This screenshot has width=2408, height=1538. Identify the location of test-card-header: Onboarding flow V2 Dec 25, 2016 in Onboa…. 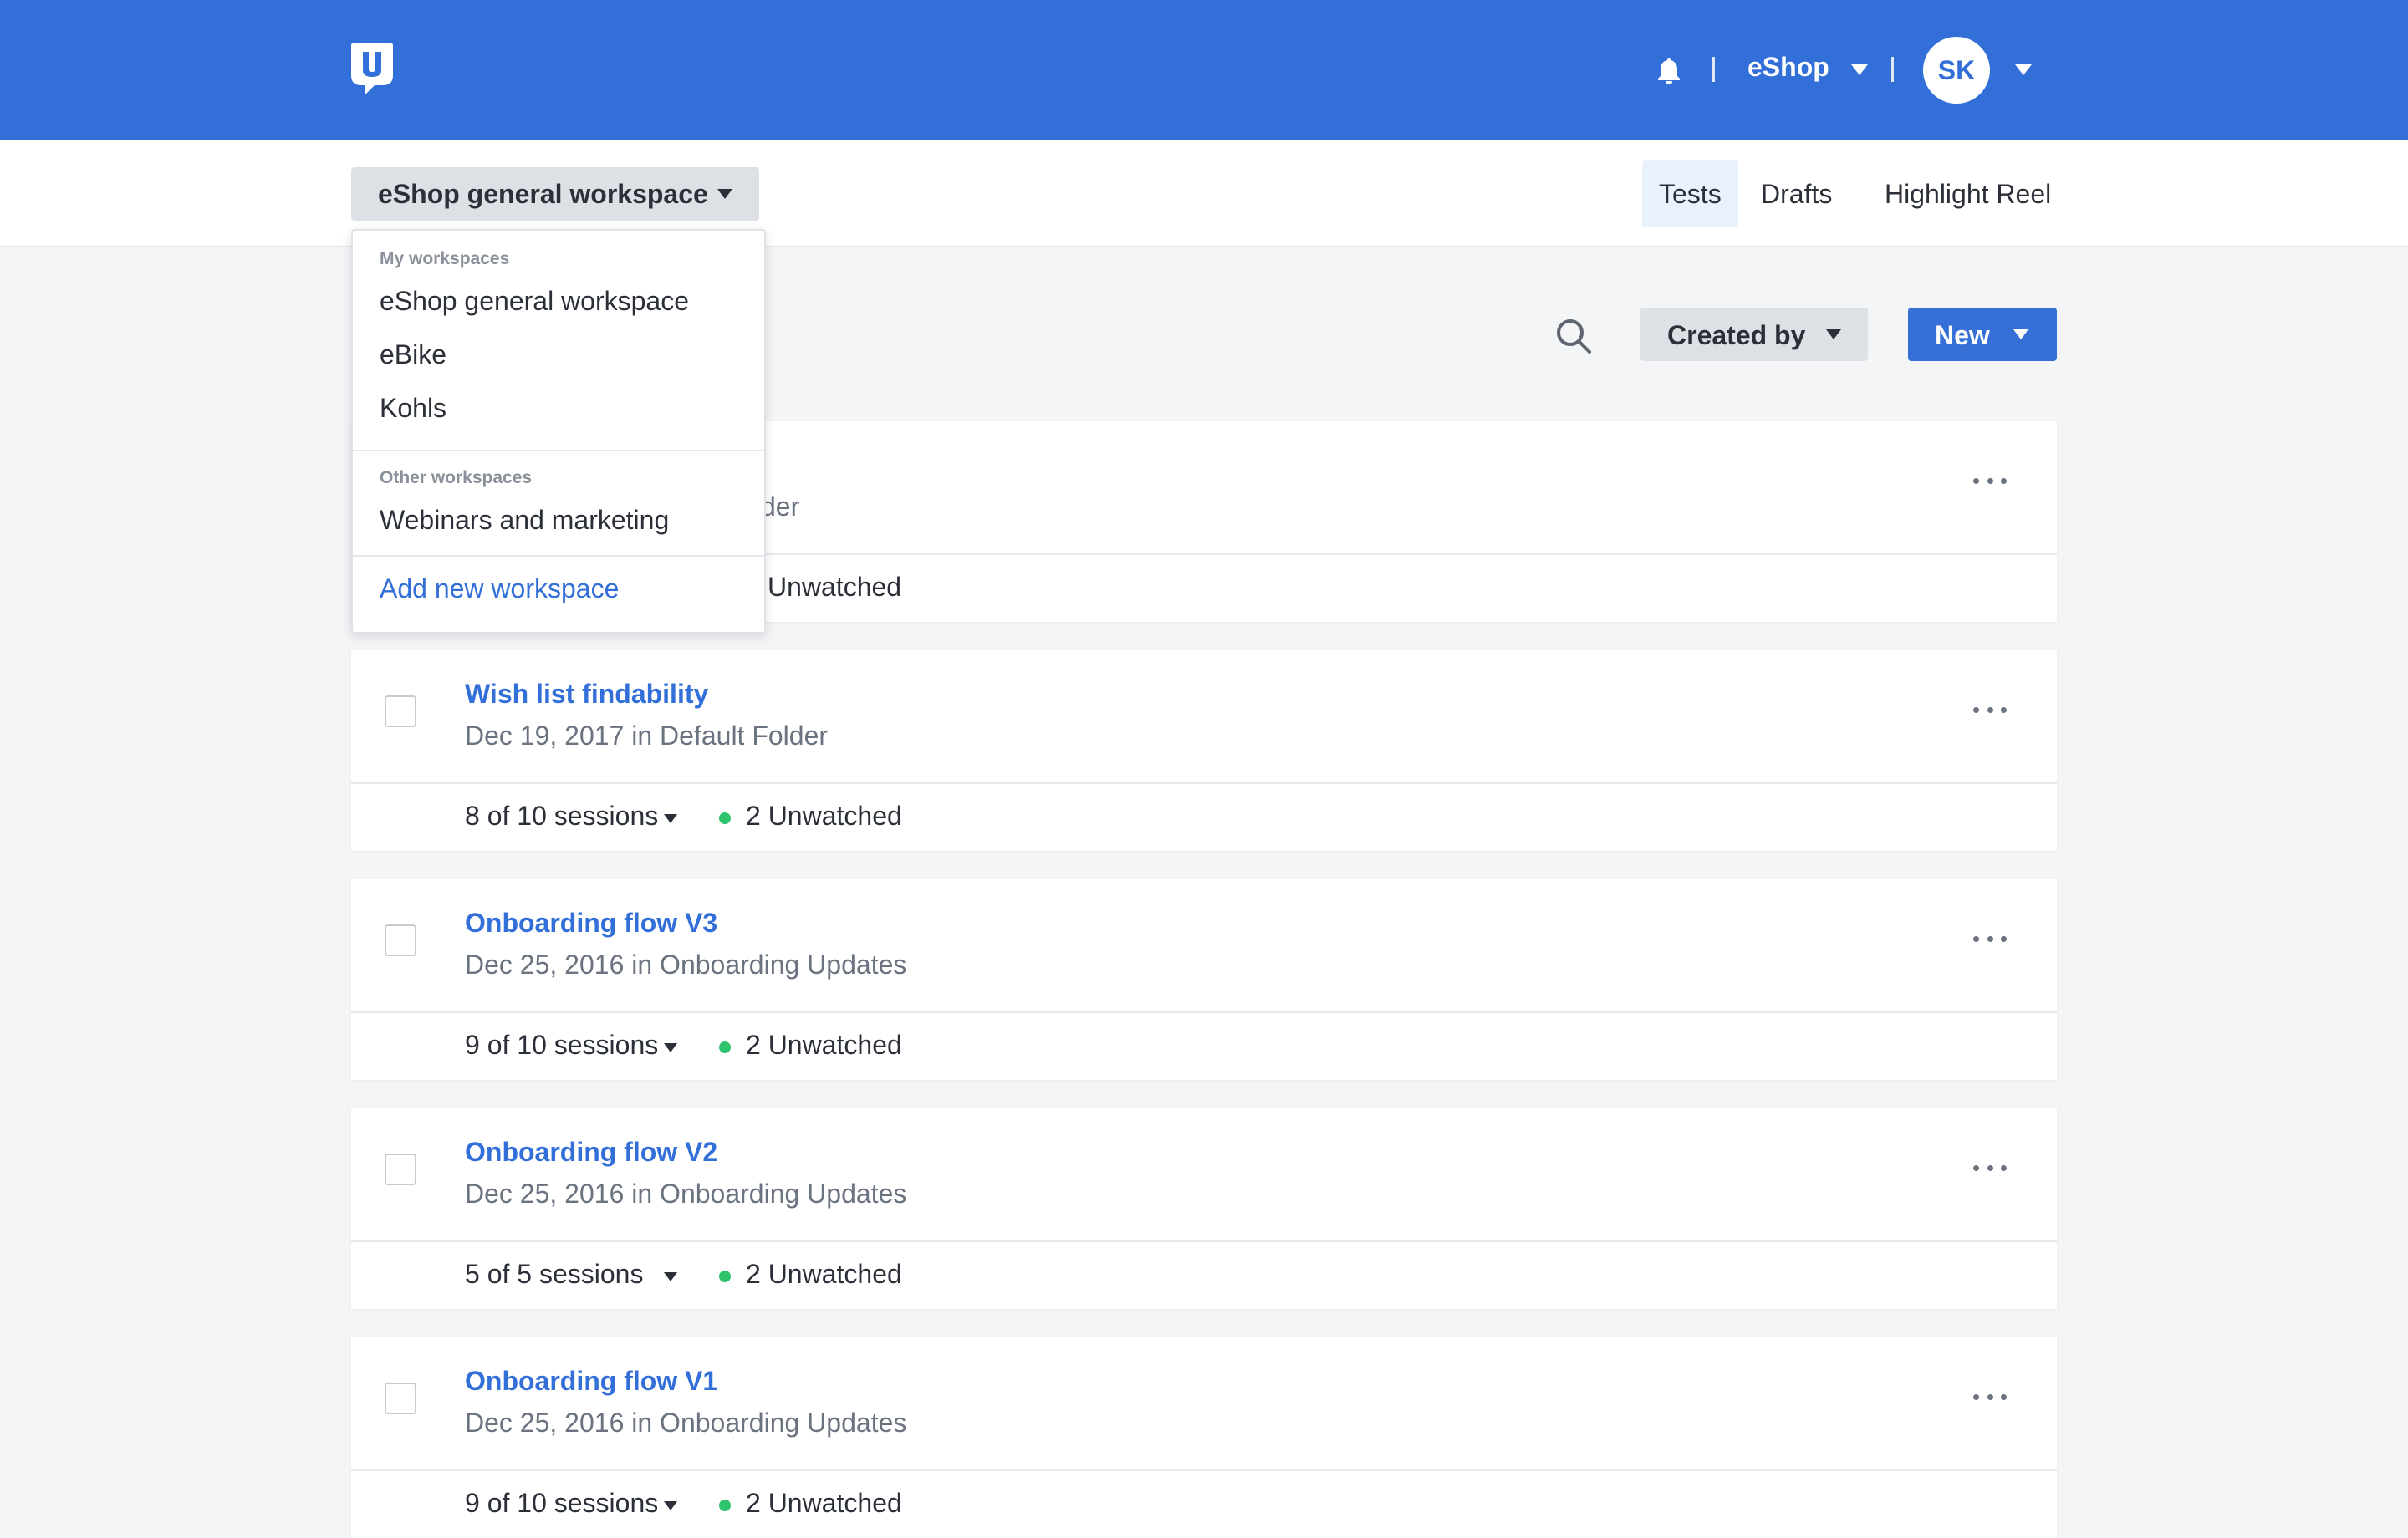
(1204, 1175).